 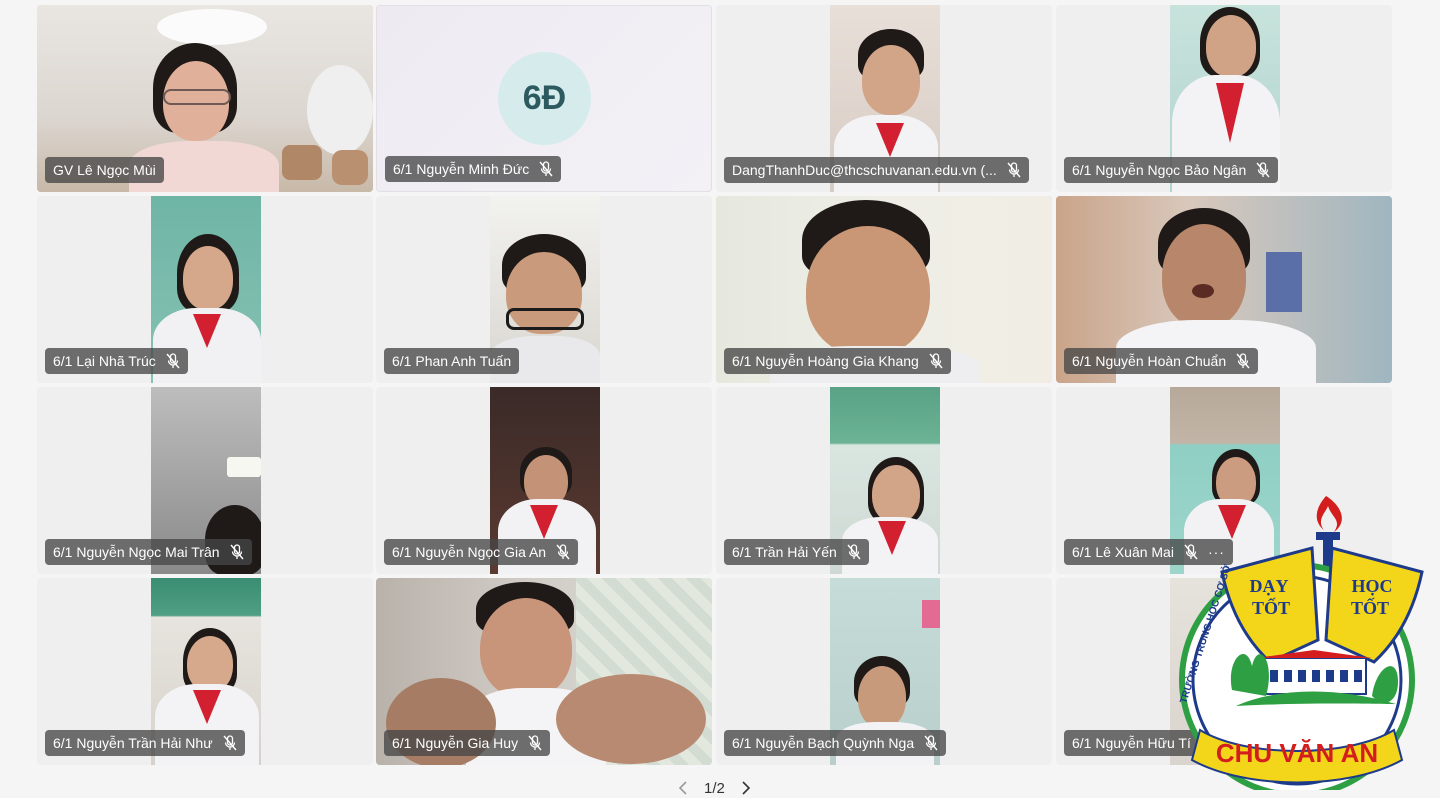 I want to click on participant-avatar: 6Đ, so click(x=544, y=98).